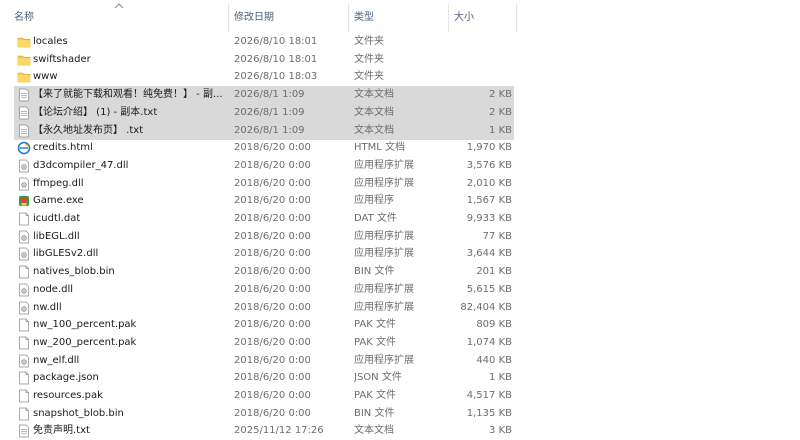  I want to click on column-header-date: 修改日期, so click(290, 18).